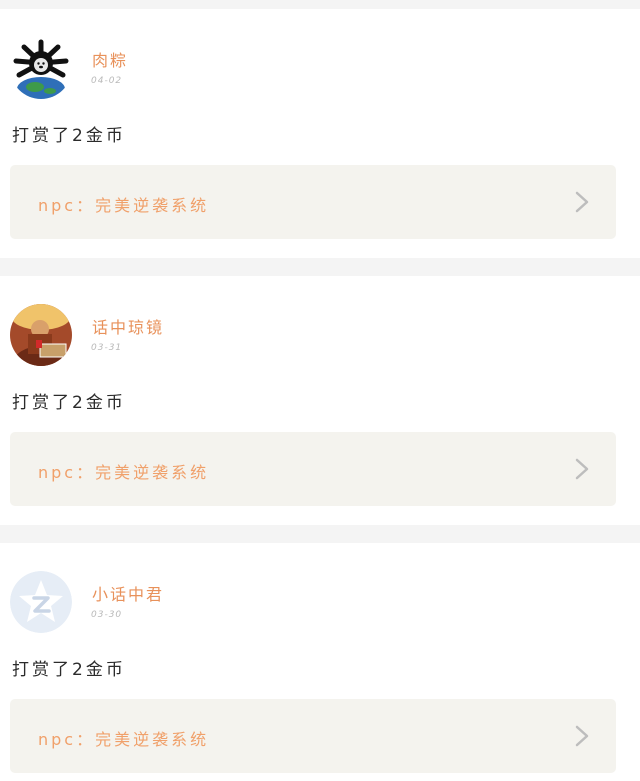  I want to click on default-z-star-avatar-icon, so click(41, 602).